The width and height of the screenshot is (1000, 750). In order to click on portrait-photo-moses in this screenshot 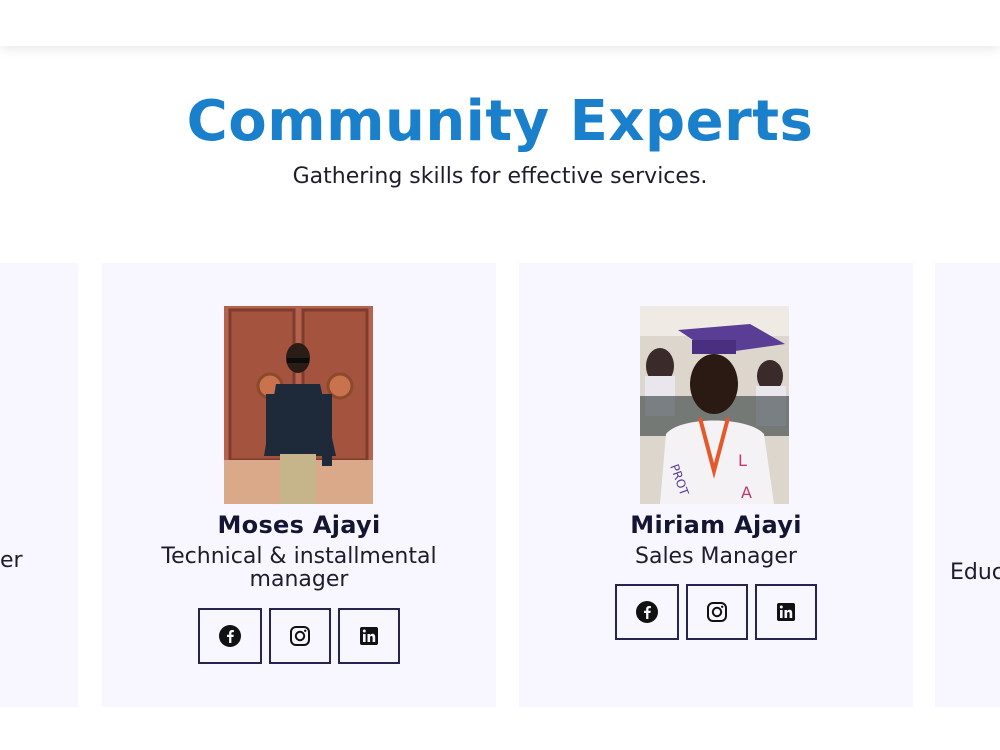, I will do `click(298, 405)`.